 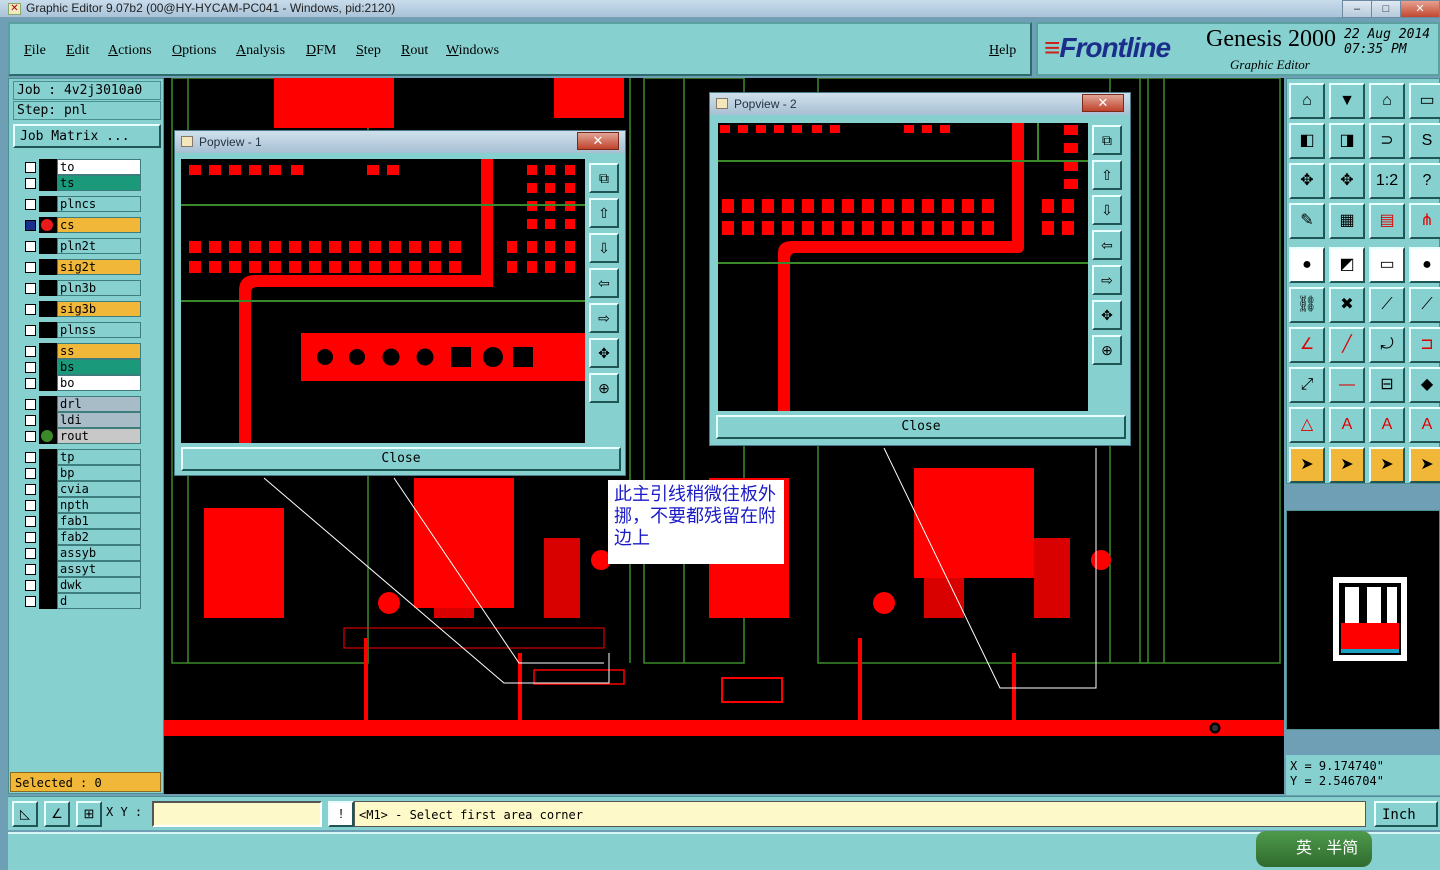 I want to click on layer-row-pln3b: pln3b, so click(x=82, y=288).